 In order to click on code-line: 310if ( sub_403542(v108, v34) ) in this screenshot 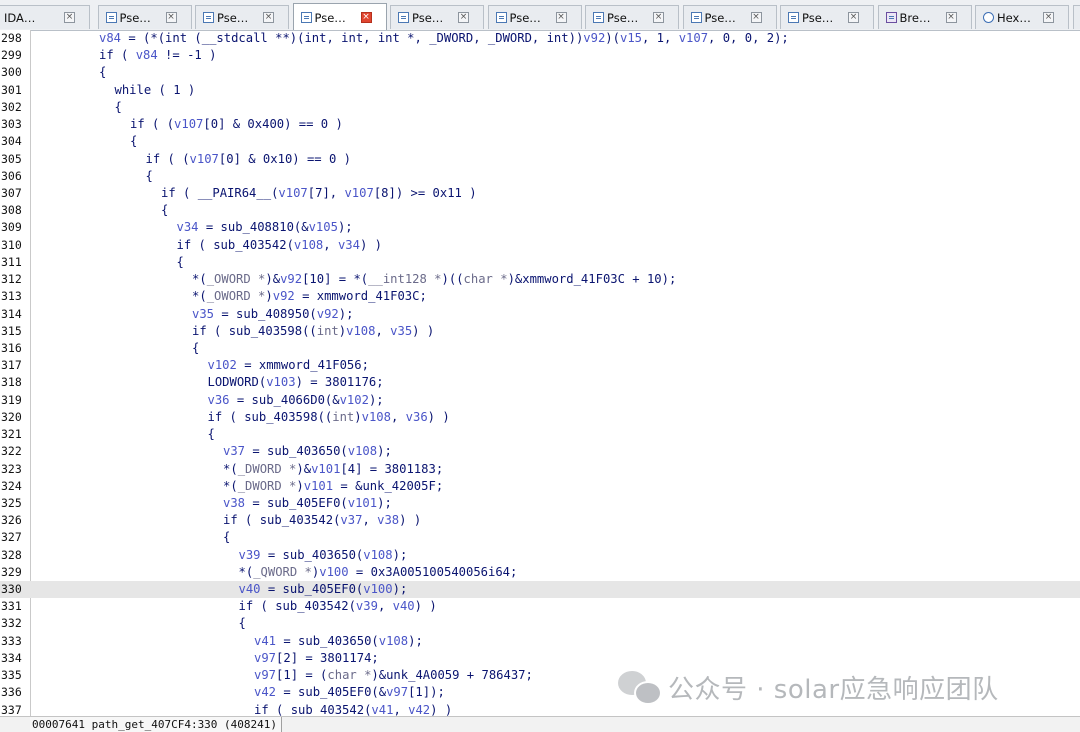, I will do `click(540, 245)`.